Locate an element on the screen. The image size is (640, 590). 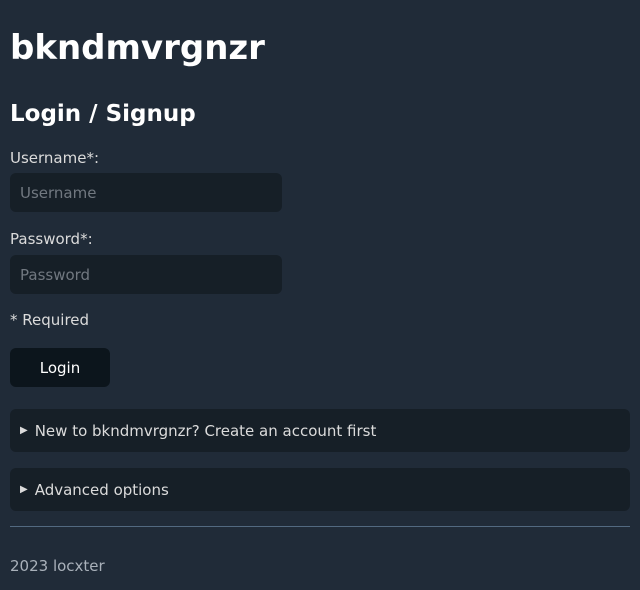
page-title: Login / Signup is located at coordinates (103, 114).